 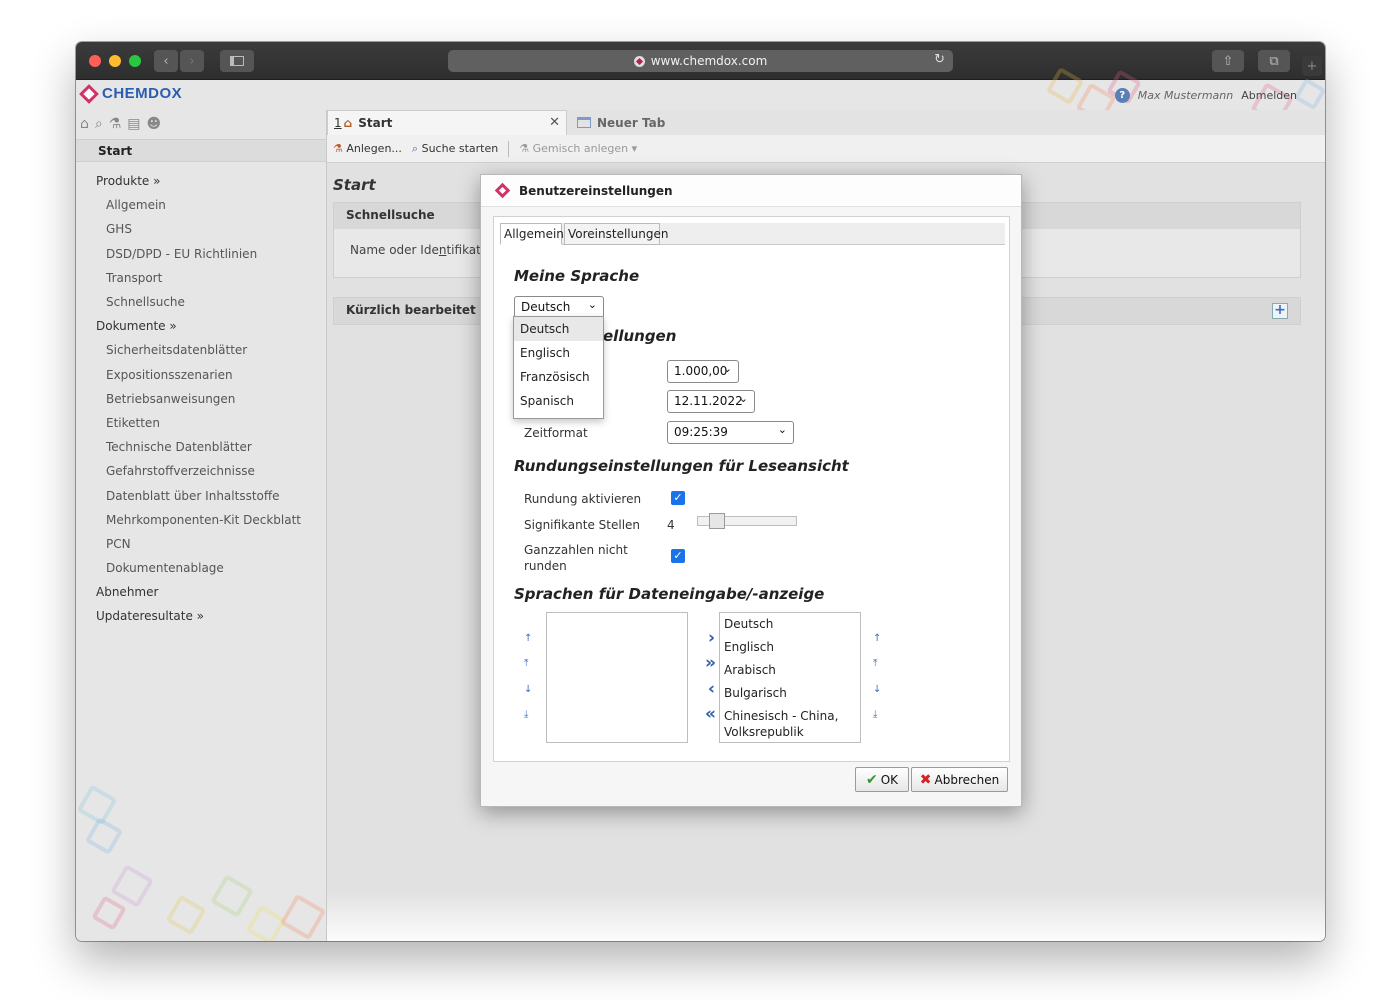 What do you see at coordinates (394, 250) in the screenshot?
I see `label-part: Name oder Ide` at bounding box center [394, 250].